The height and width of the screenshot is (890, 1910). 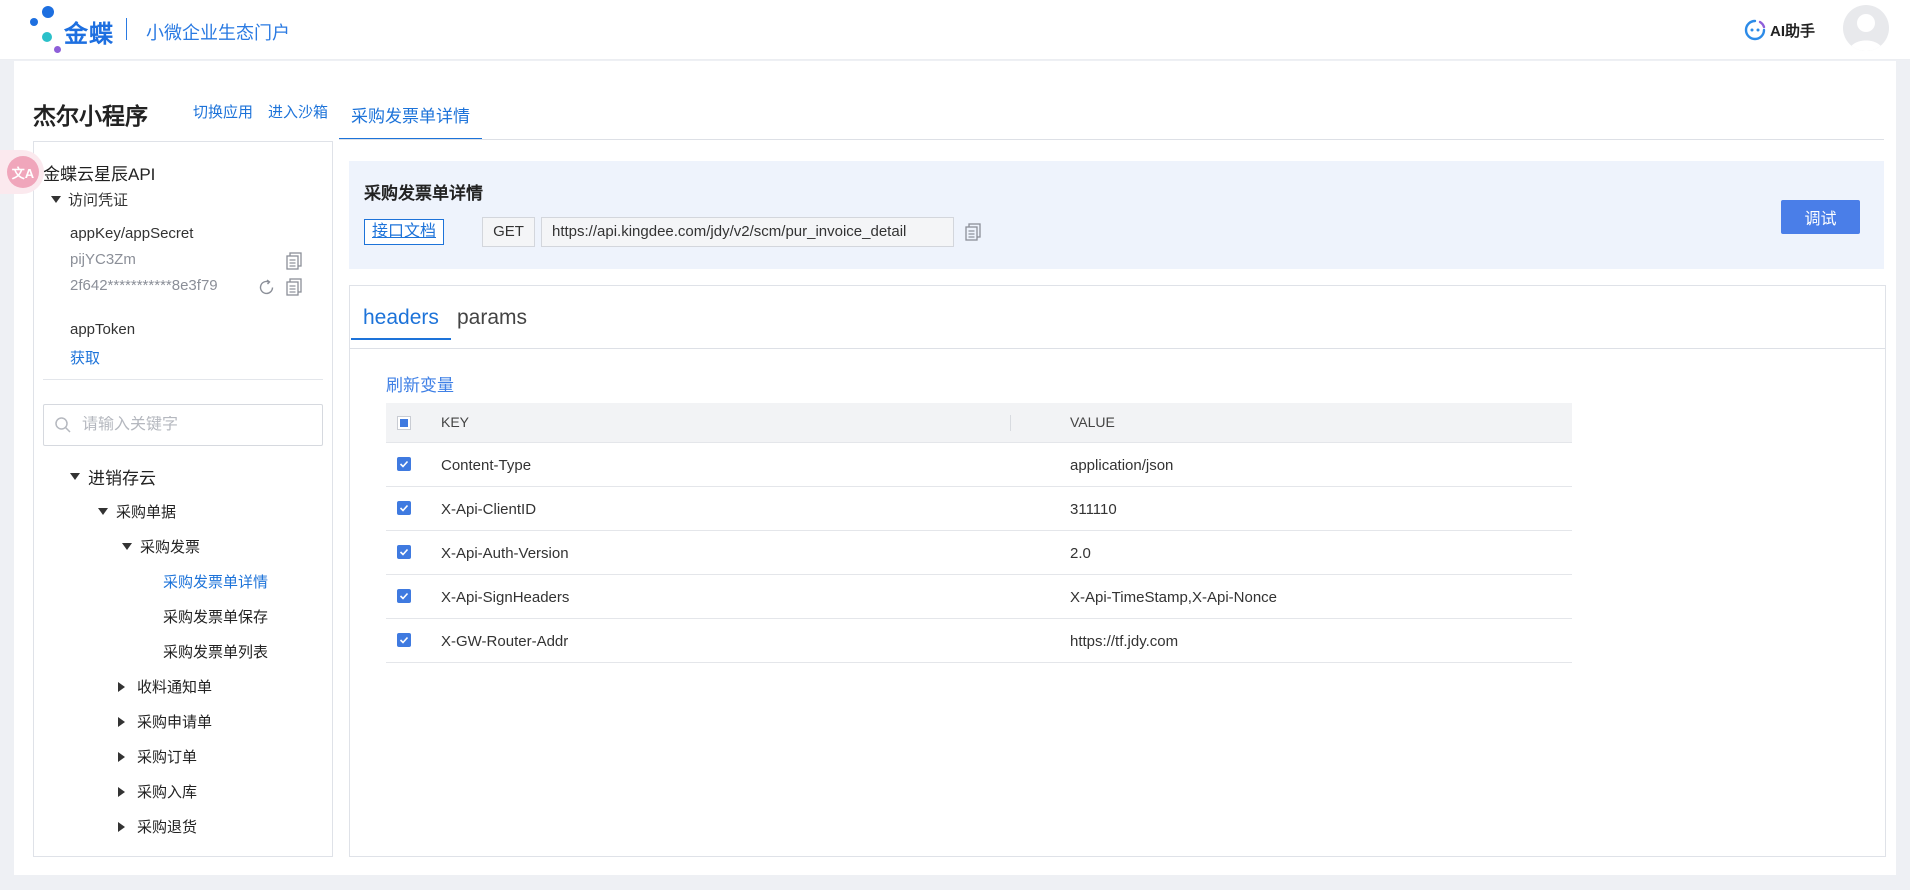 I want to click on row-key: X-Api-SignHeaders, so click(x=505, y=597).